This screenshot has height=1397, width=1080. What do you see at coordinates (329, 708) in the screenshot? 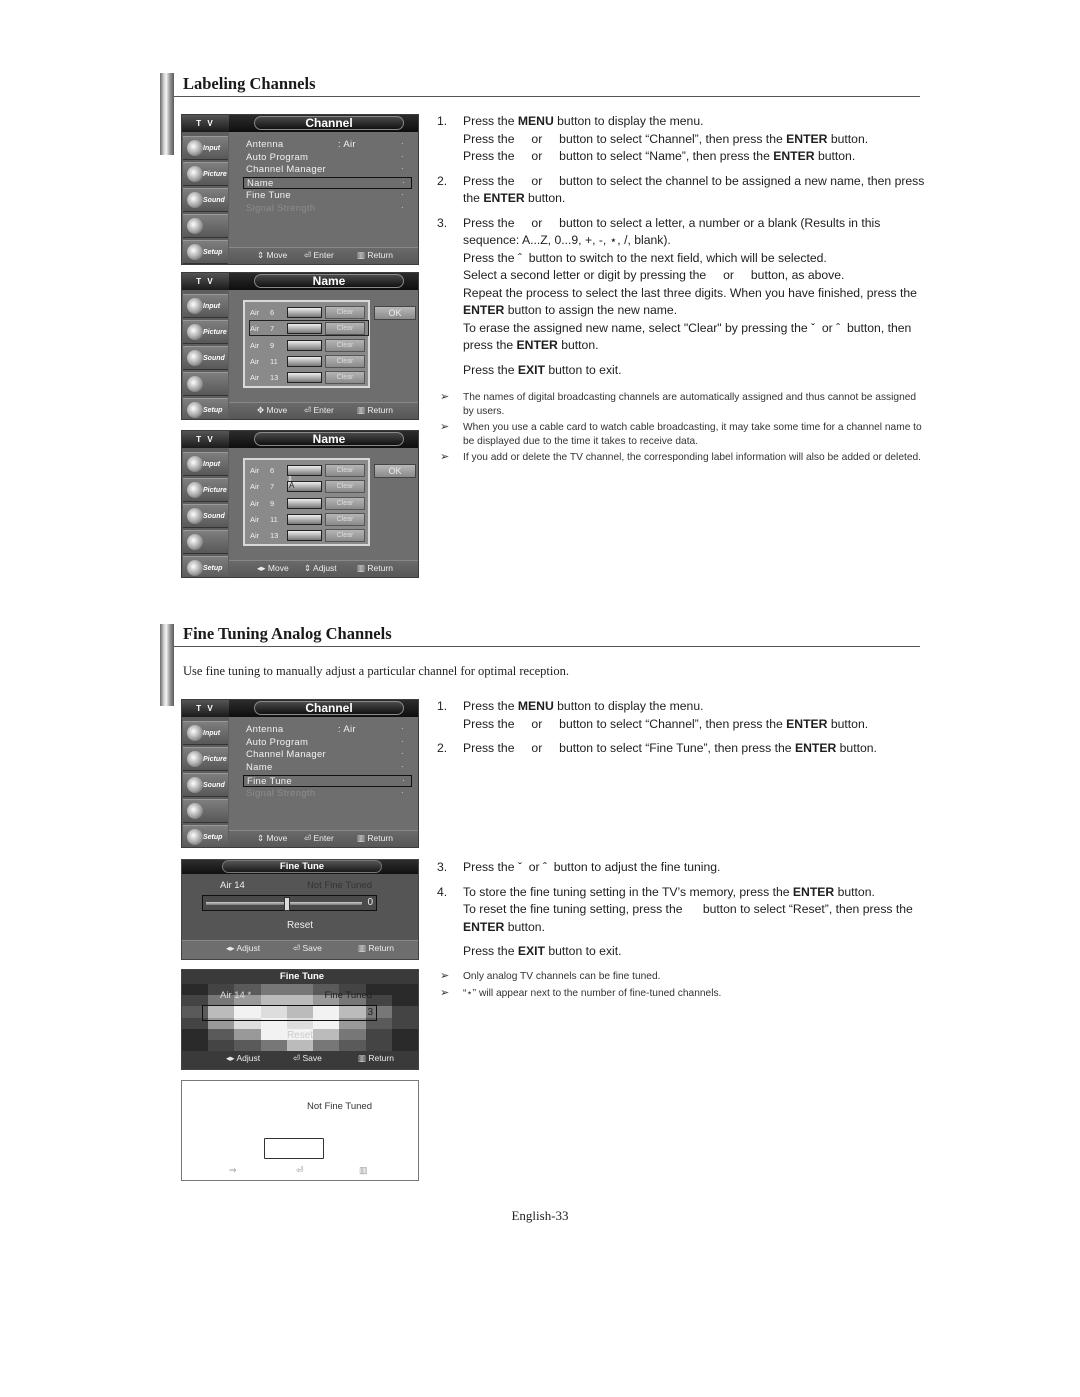
I see `menu-title: Channel` at bounding box center [329, 708].